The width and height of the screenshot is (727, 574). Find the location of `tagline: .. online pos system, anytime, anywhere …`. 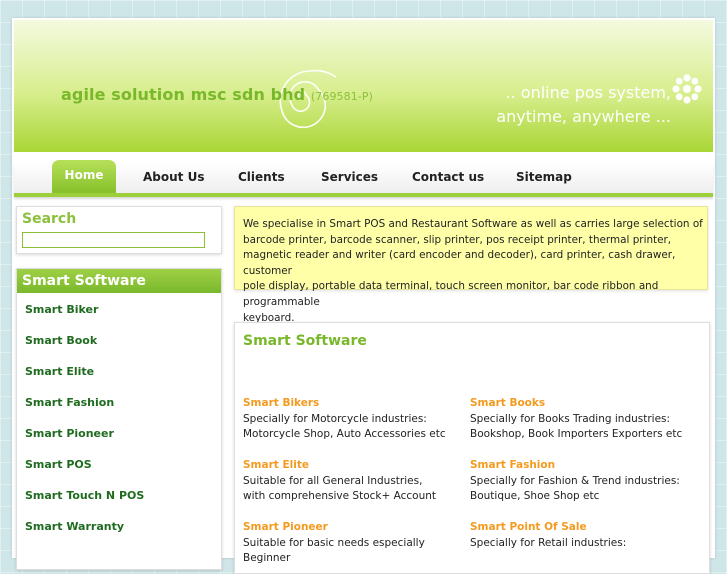

tagline: .. online pos system, anytime, anywhere … is located at coordinates (583, 105).